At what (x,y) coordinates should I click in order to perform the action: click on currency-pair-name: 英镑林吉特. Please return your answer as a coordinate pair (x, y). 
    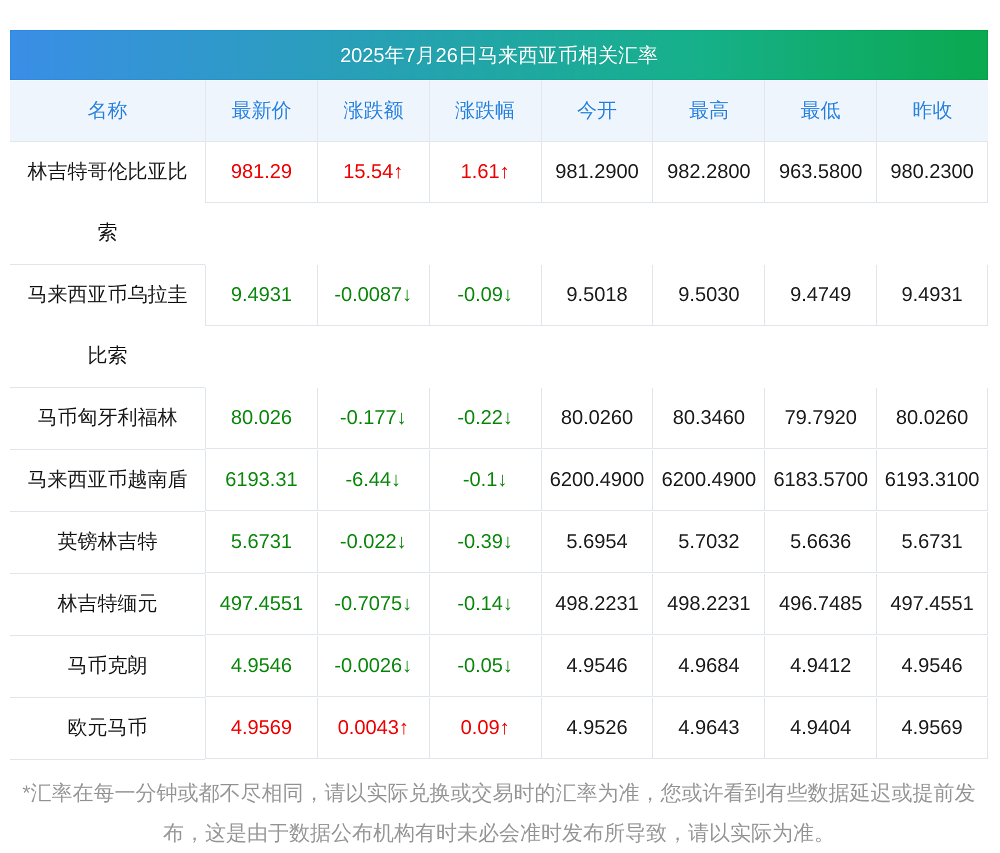
    Looking at the image, I should click on (107, 543).